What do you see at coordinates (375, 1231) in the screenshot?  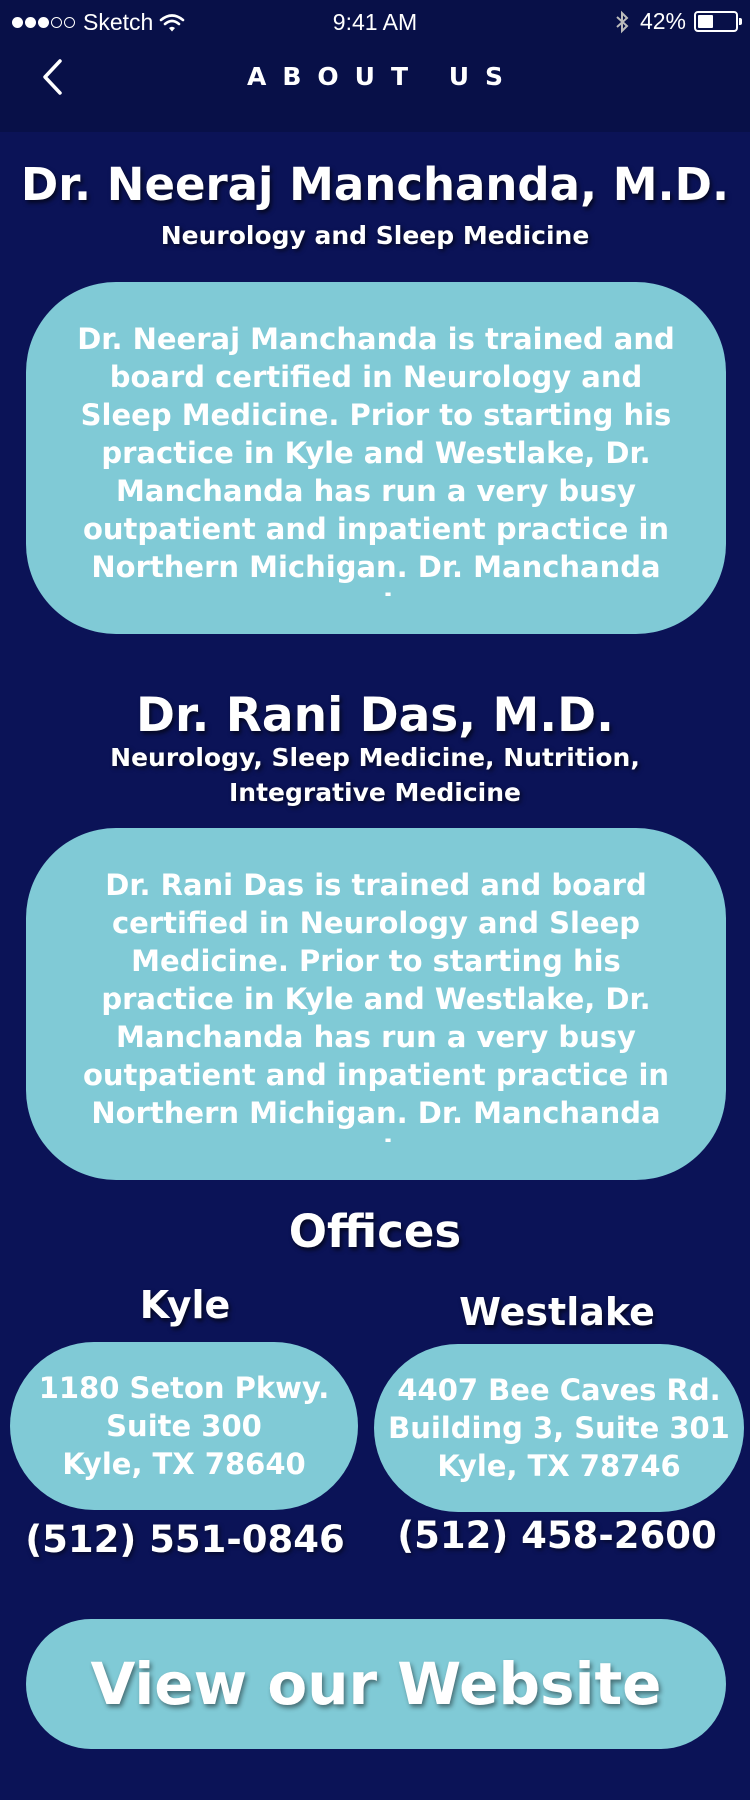 I see `offices-title: Offices` at bounding box center [375, 1231].